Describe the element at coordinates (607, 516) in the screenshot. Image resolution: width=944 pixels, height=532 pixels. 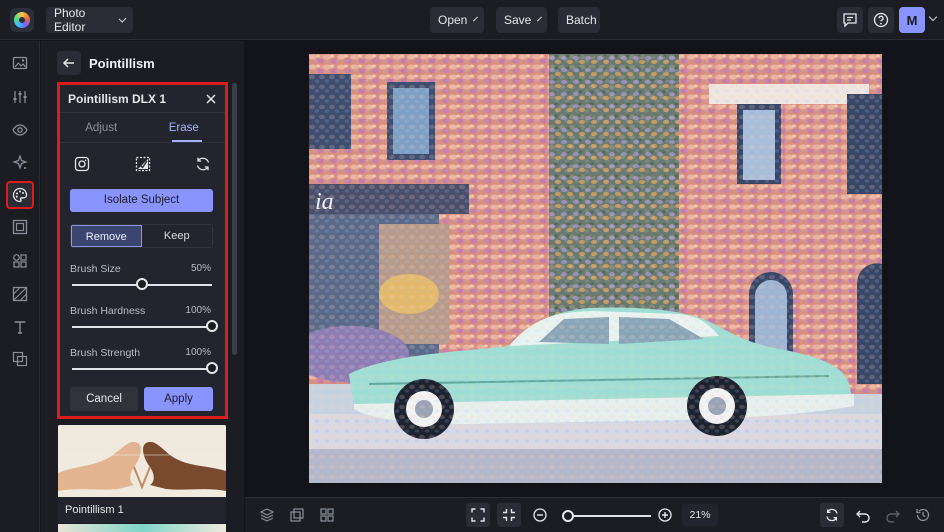
I see `zoom-slider-track` at that location.